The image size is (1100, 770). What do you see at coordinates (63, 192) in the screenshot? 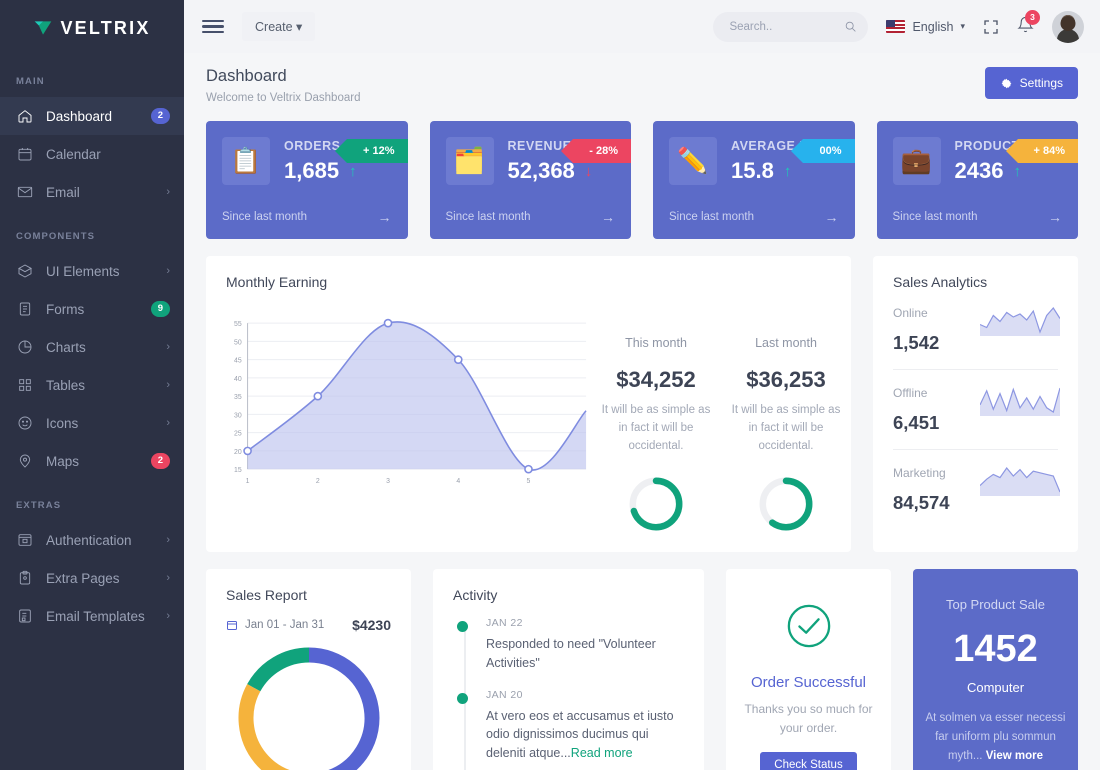
I see `sidebar-item-label: Email` at bounding box center [63, 192].